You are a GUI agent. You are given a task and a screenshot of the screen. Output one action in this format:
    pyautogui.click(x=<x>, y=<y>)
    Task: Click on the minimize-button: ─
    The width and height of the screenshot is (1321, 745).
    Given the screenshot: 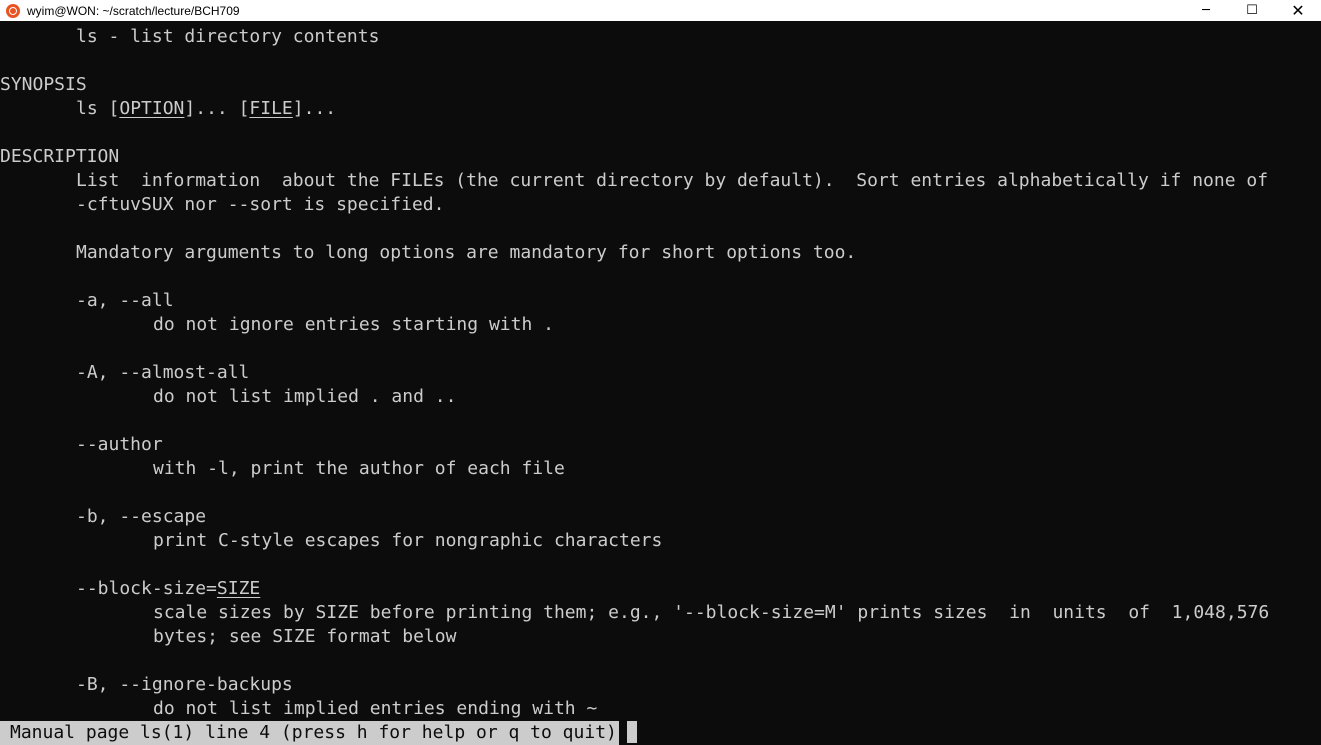 What is the action you would take?
    pyautogui.click(x=1206, y=10)
    